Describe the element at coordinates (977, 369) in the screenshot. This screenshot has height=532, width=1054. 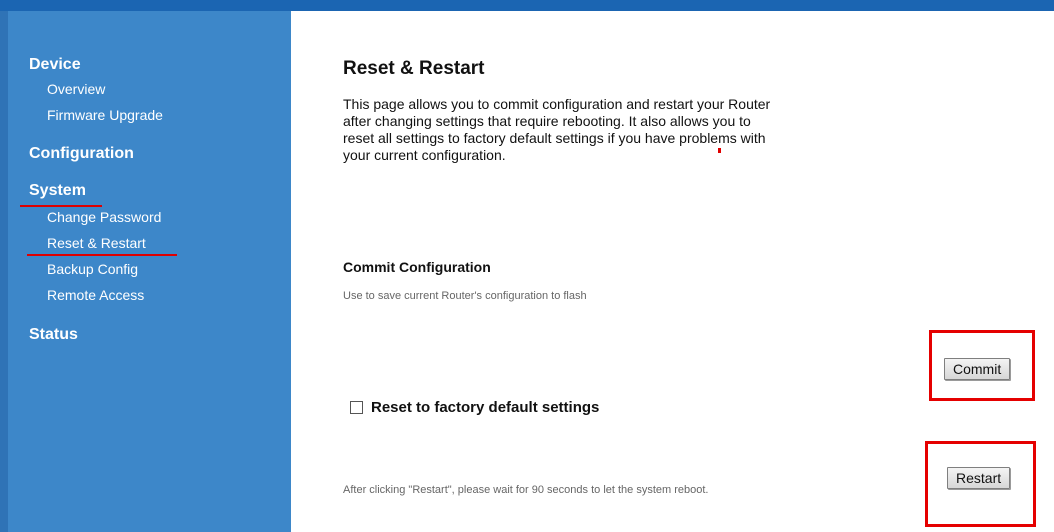
I see `commit-button: Commit` at that location.